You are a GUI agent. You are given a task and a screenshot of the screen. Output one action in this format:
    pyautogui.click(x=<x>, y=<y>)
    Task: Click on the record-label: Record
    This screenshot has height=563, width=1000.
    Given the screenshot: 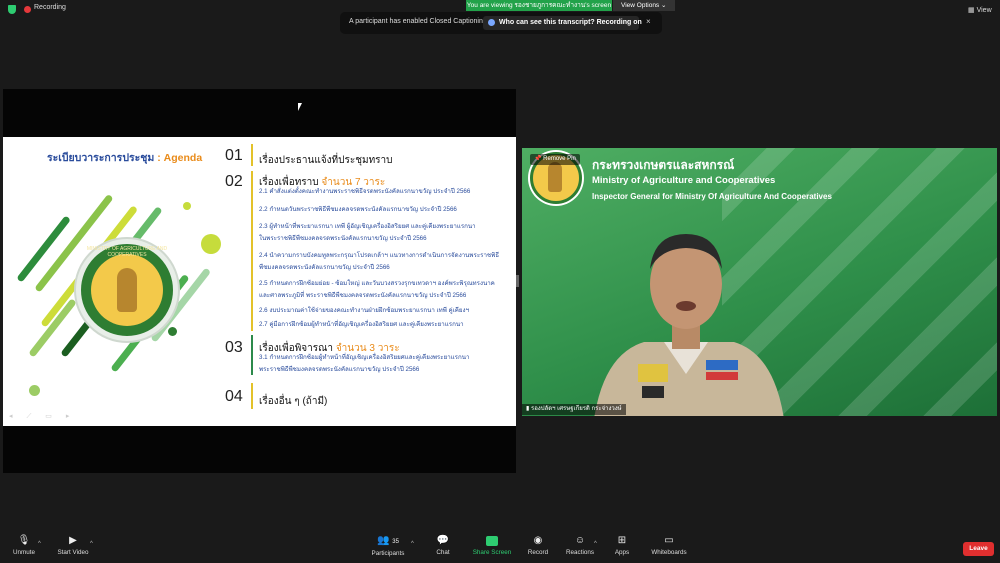 What is the action you would take?
    pyautogui.click(x=538, y=552)
    